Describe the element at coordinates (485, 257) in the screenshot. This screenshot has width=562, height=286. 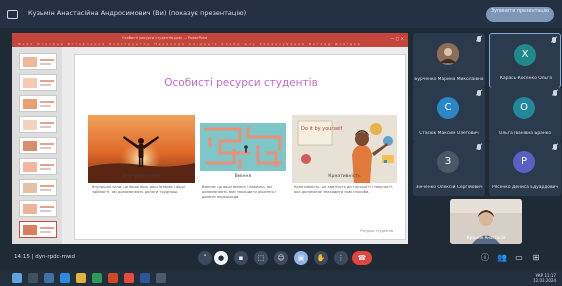
I see `info-icon: ⓘ` at that location.